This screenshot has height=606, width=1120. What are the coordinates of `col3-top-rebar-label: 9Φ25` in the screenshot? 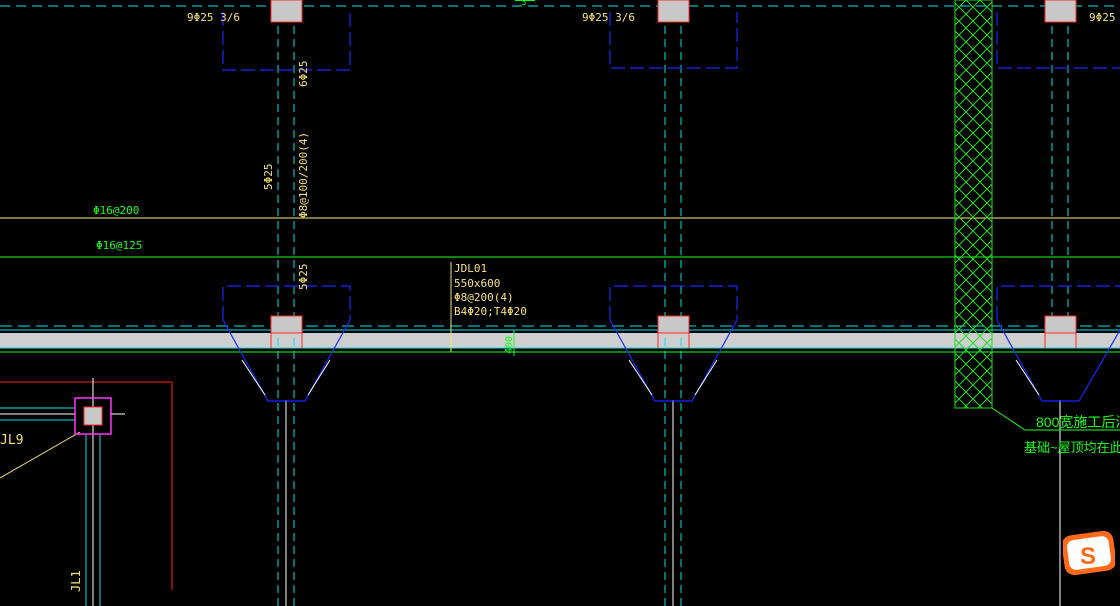 It's located at (1102, 17).